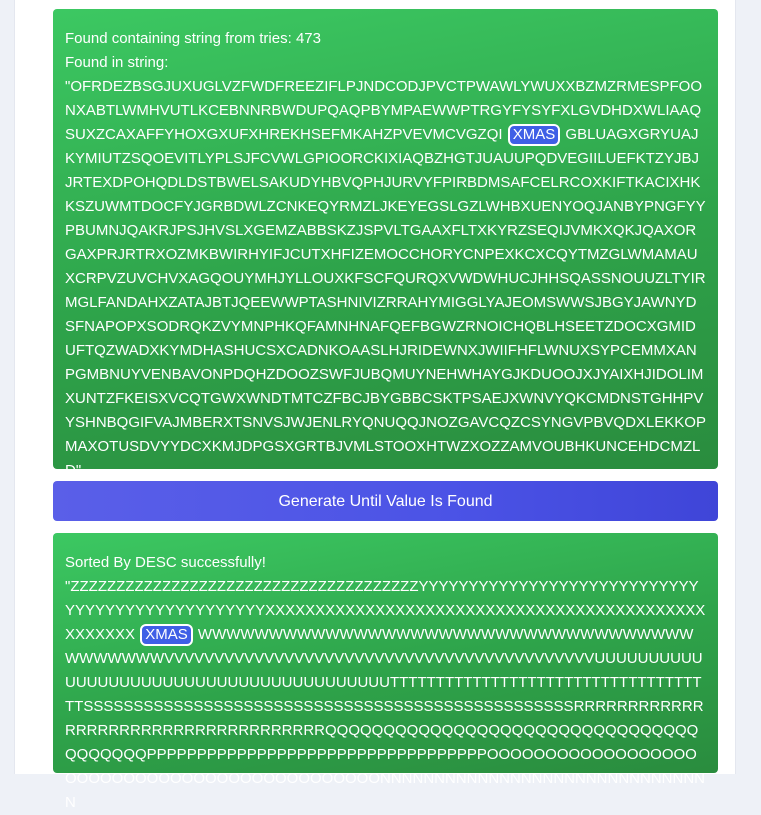 The width and height of the screenshot is (761, 815). I want to click on sorted-status: Sorted By DESC successfully!, so click(165, 562).